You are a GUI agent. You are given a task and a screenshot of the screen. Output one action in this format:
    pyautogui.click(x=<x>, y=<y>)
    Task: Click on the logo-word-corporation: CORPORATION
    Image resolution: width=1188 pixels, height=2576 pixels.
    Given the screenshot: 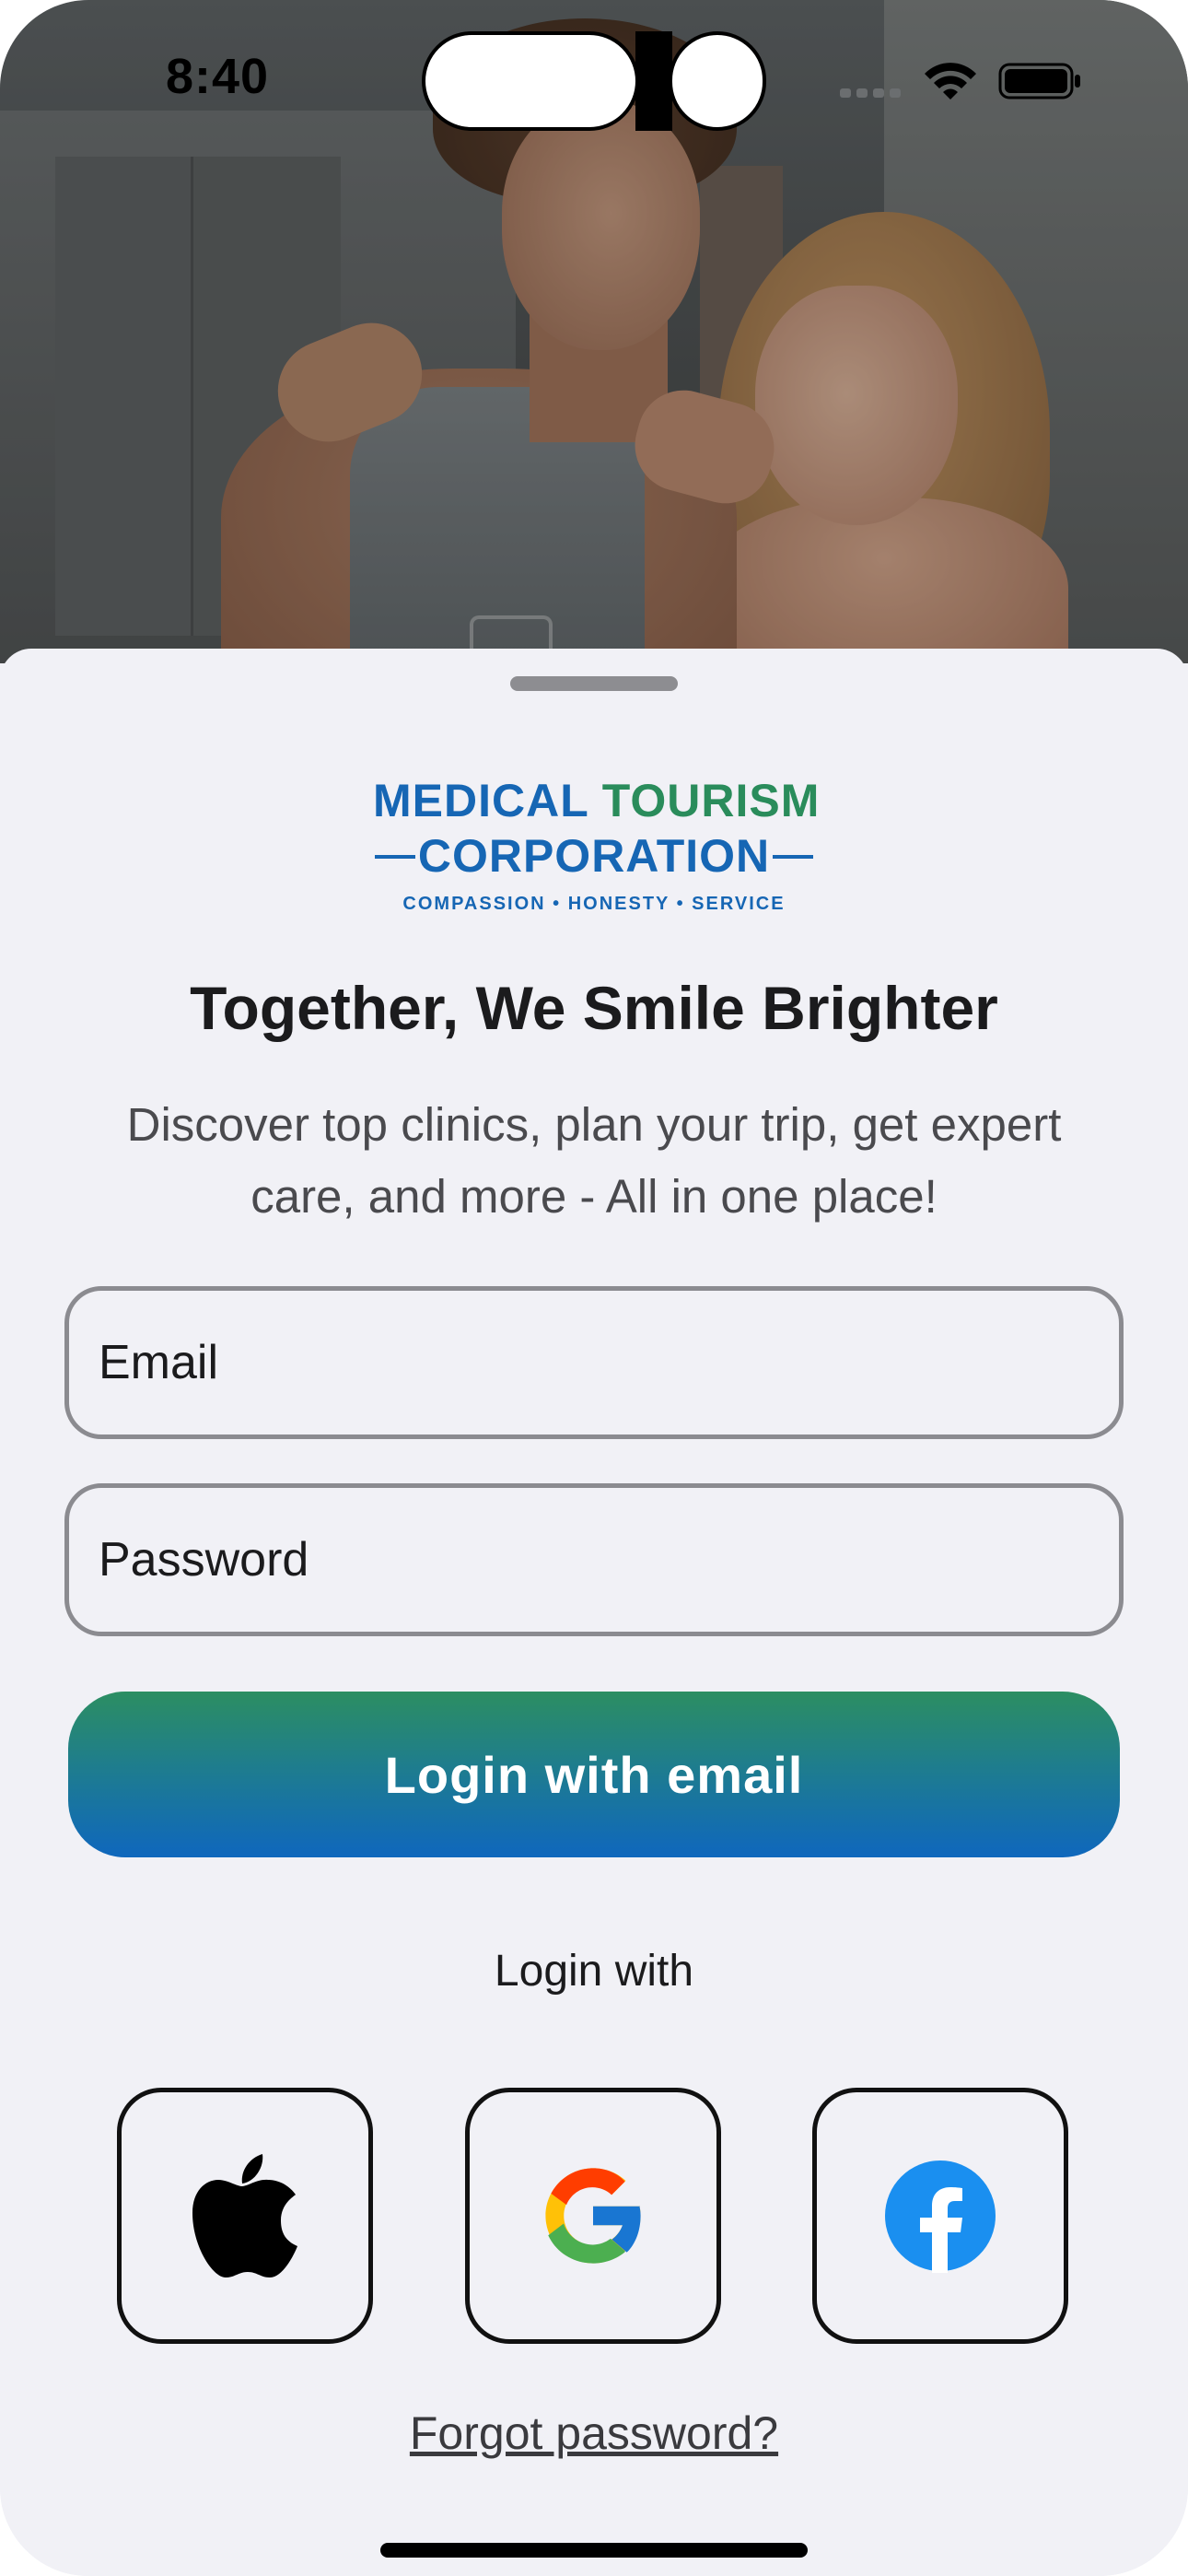 What is the action you would take?
    pyautogui.click(x=594, y=856)
    